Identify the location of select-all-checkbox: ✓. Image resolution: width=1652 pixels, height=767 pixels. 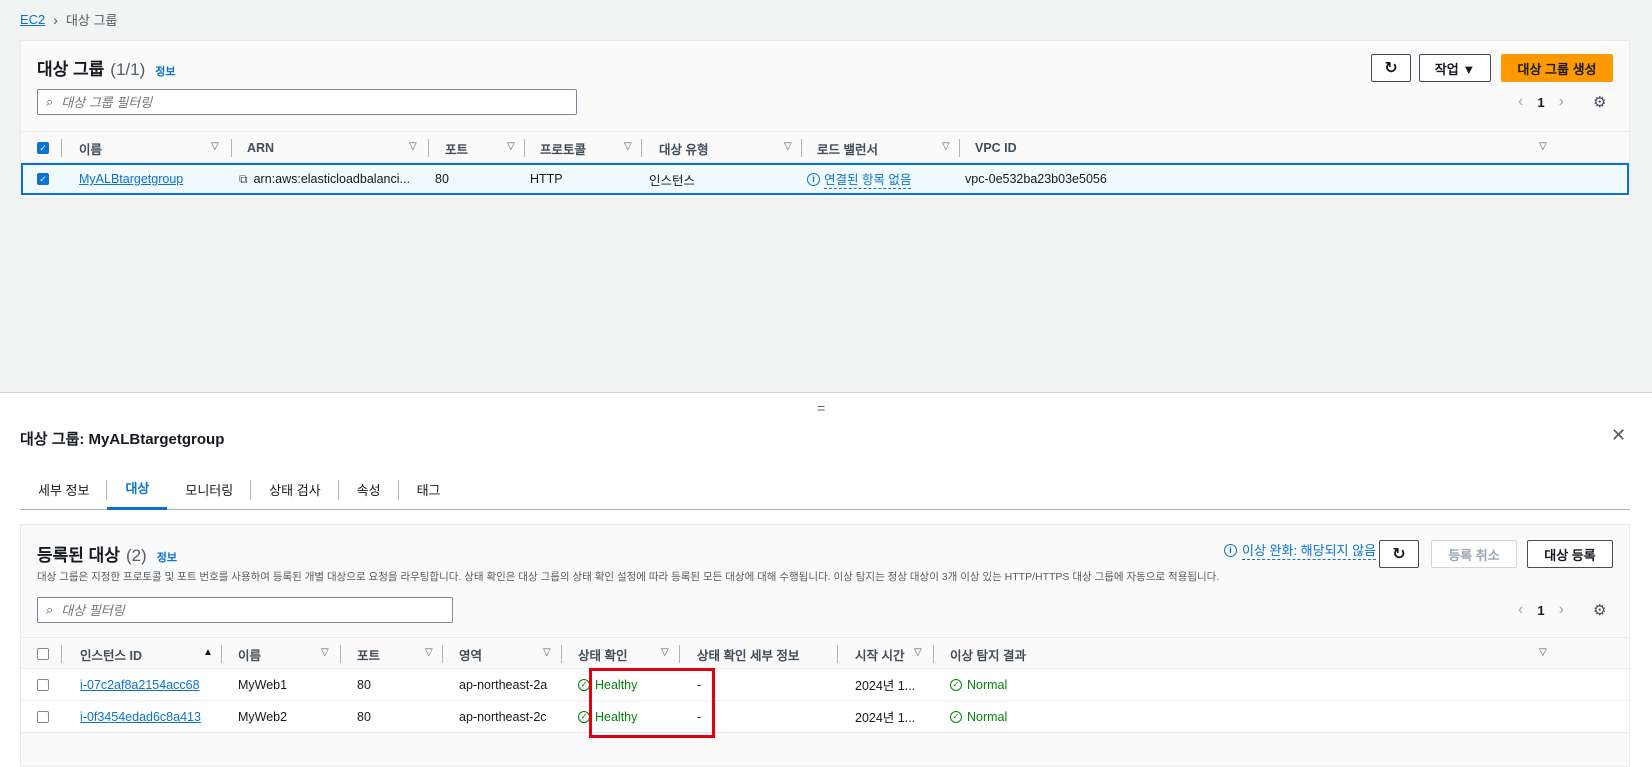
(43, 148).